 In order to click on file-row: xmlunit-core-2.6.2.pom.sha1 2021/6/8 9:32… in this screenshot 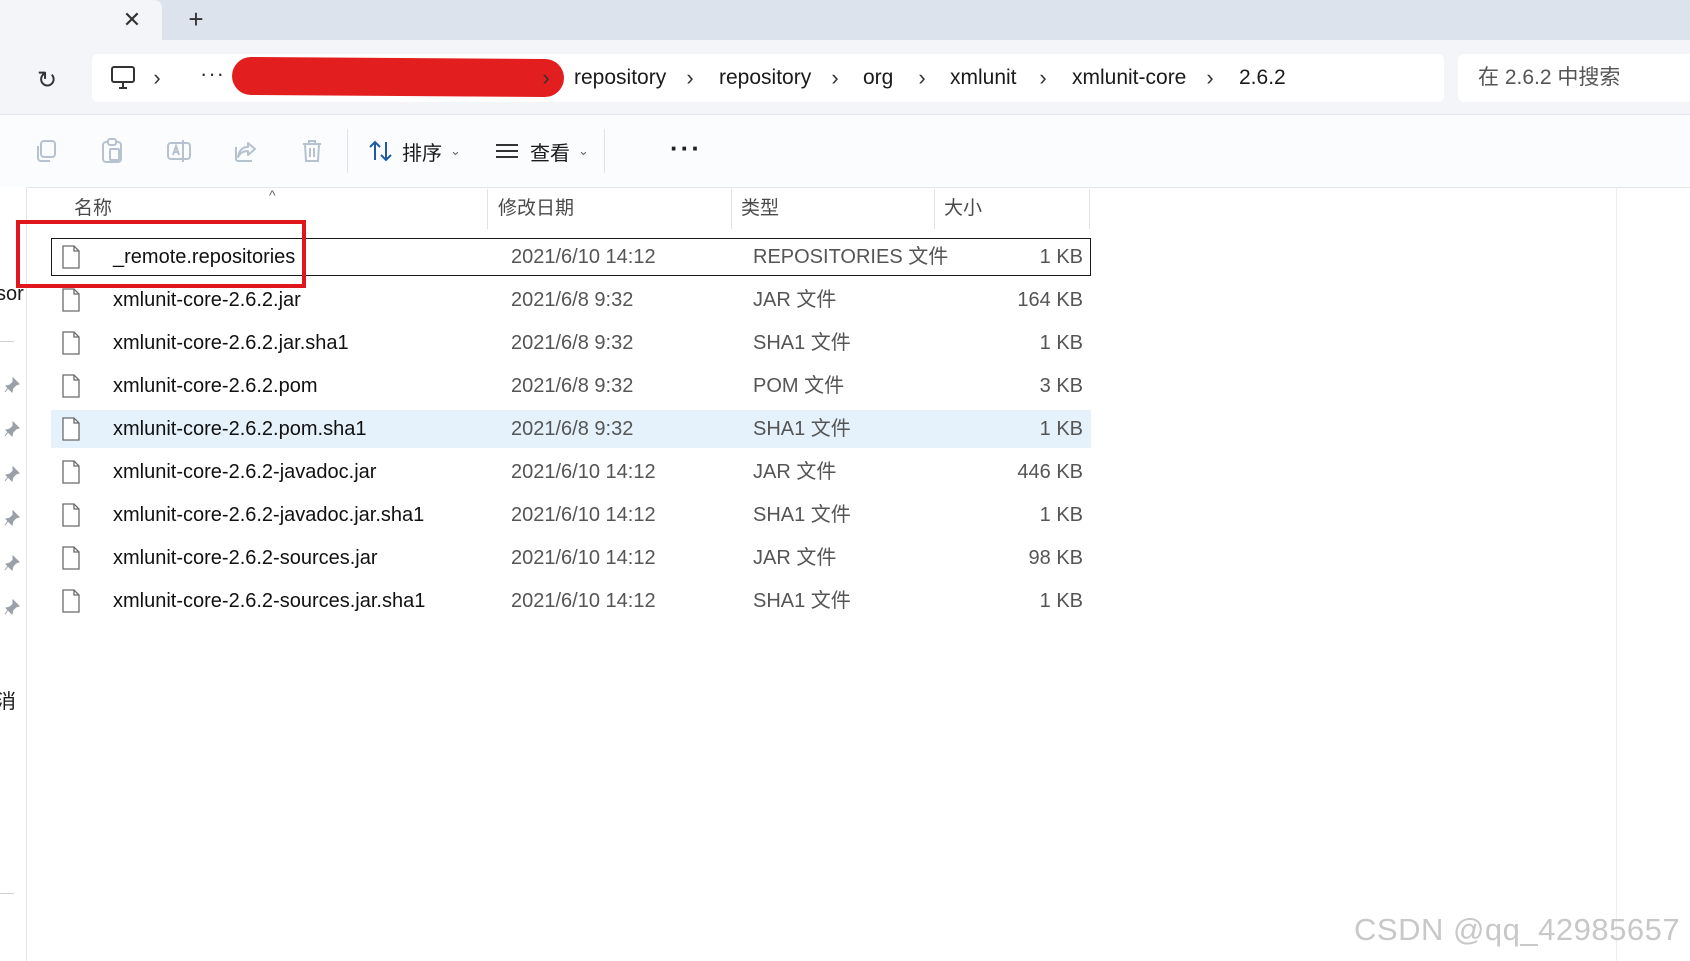, I will do `click(571, 429)`.